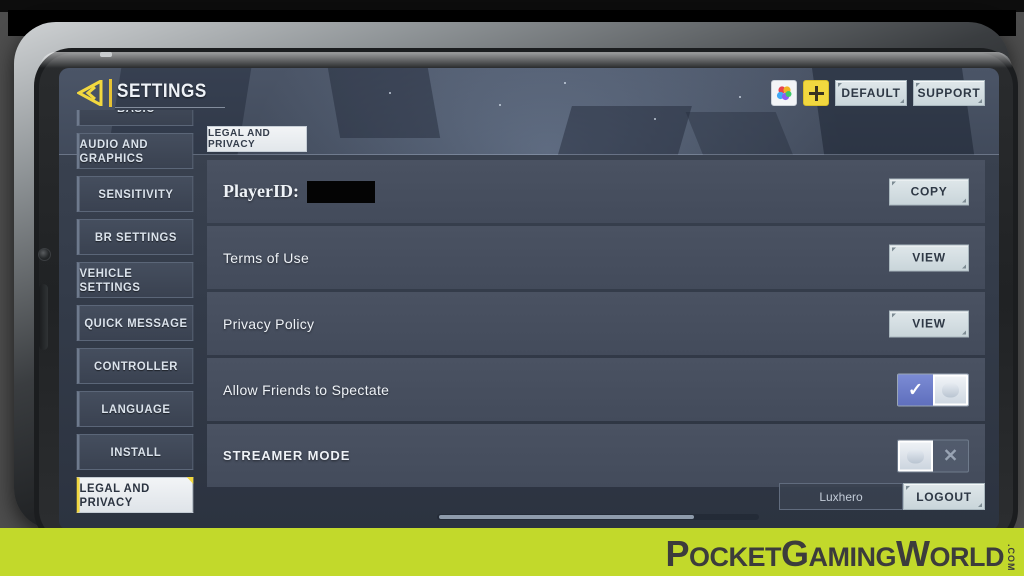 The image size is (1024, 576). I want to click on sidebar-item-sensitivity: SENSITIVITY, so click(135, 194).